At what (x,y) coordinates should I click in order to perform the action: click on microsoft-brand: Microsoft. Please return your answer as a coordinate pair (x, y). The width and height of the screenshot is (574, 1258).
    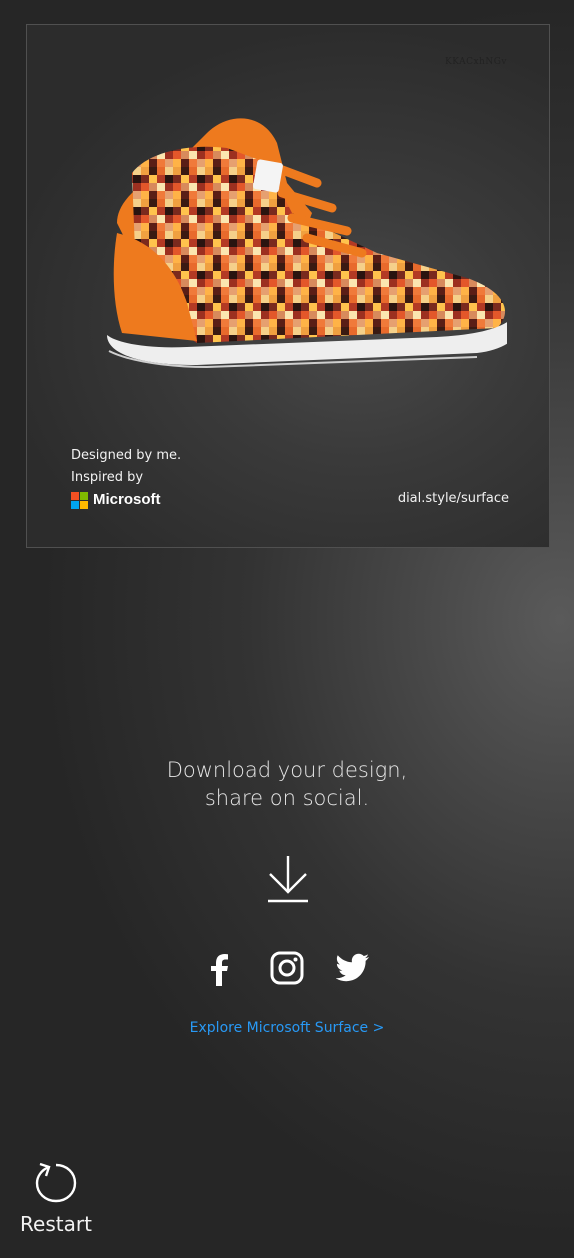
    Looking at the image, I should click on (126, 500).